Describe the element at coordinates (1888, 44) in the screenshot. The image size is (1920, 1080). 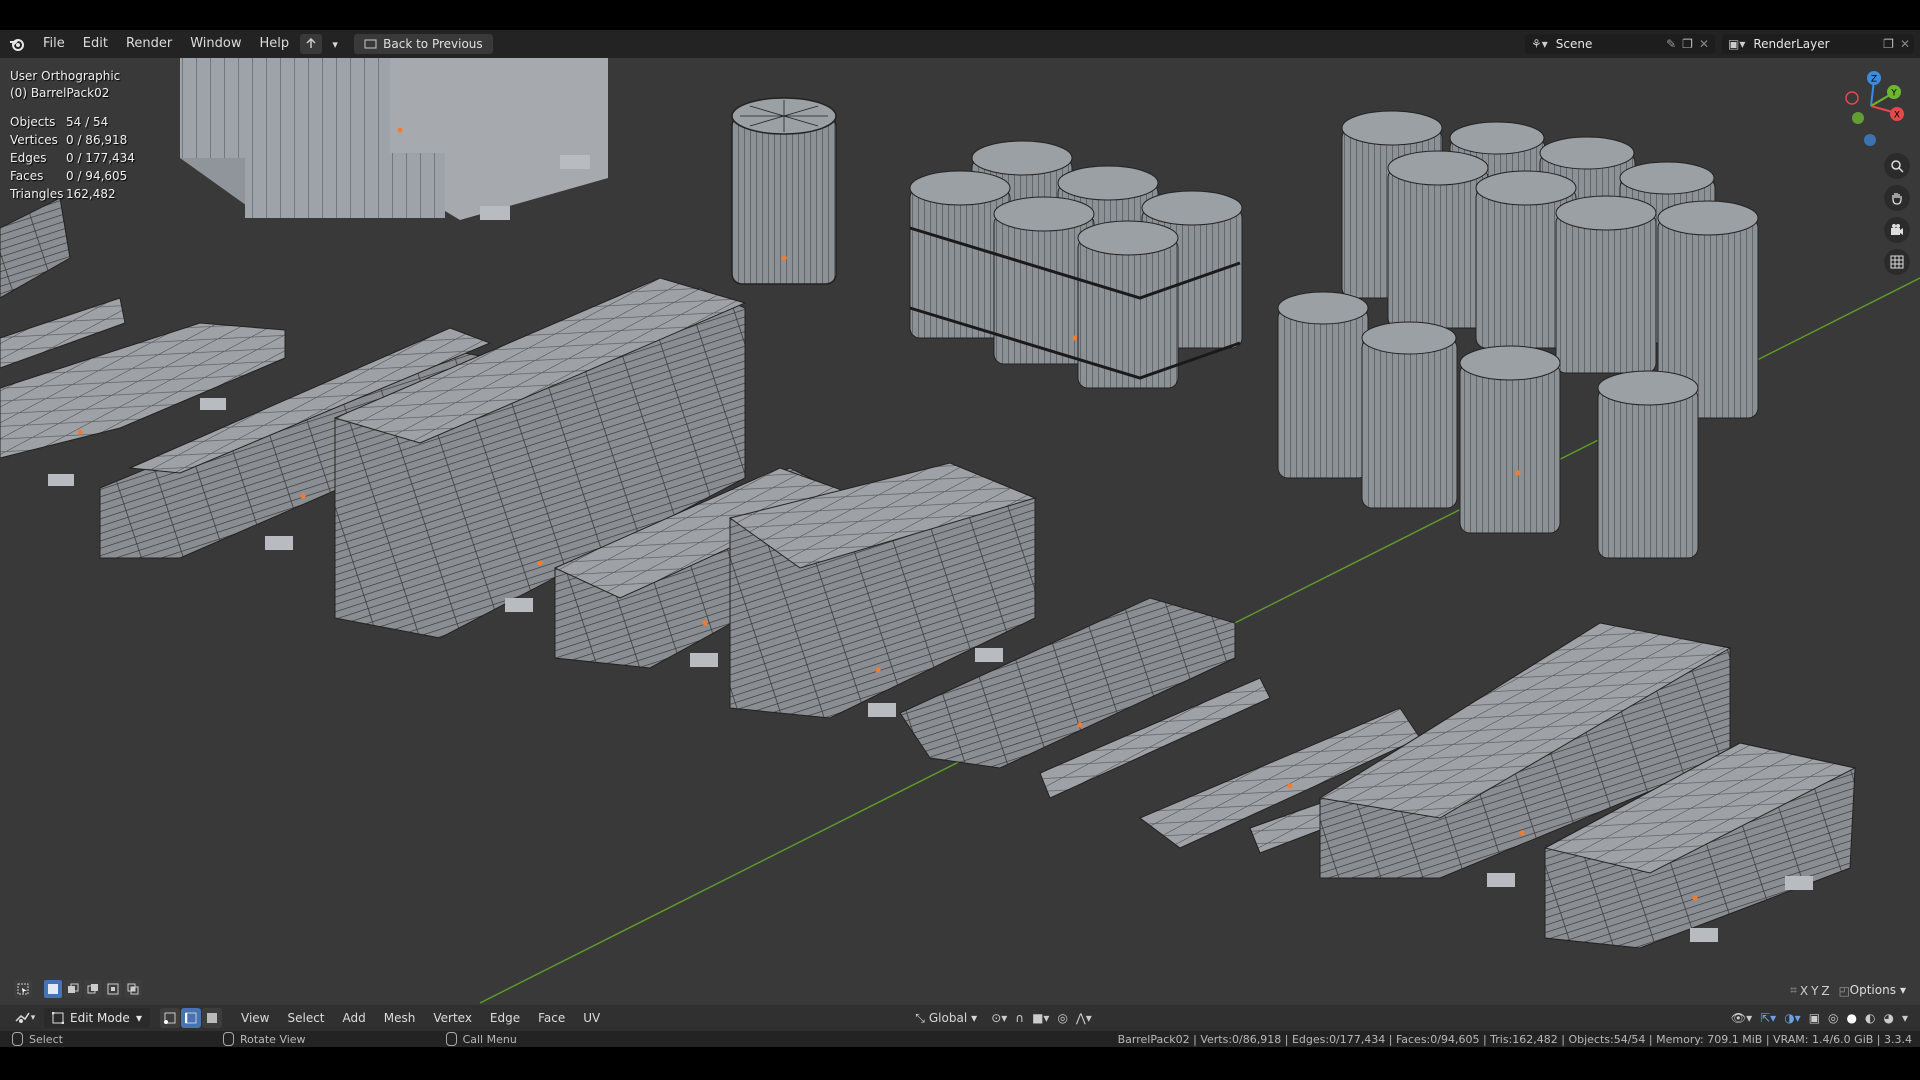
I see `new-layer-icon: ❐` at that location.